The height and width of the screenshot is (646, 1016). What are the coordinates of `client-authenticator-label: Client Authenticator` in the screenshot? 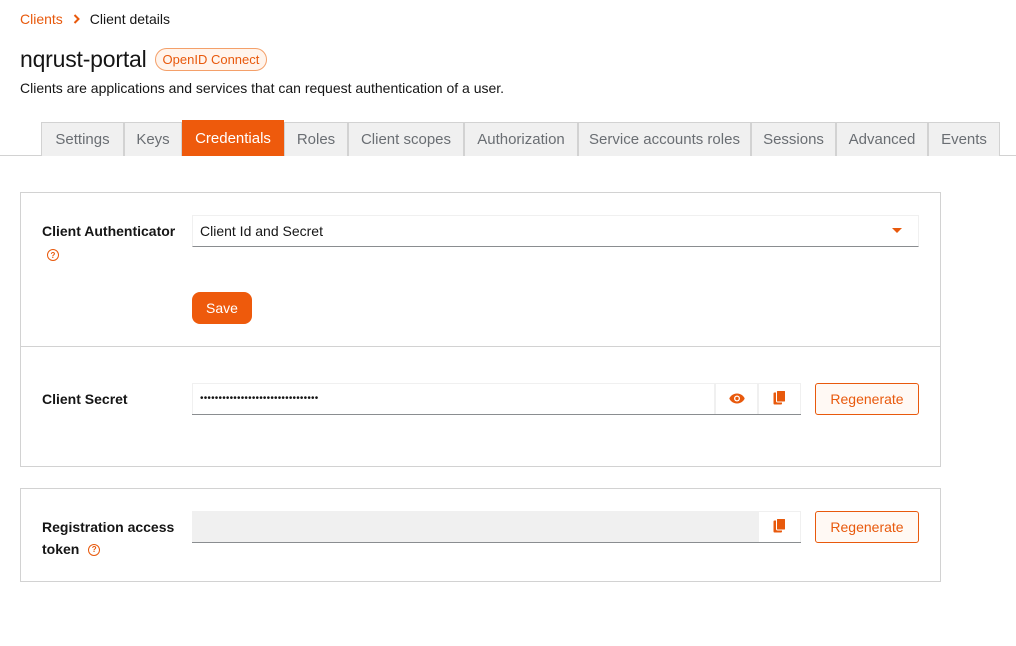 It's located at (108, 231).